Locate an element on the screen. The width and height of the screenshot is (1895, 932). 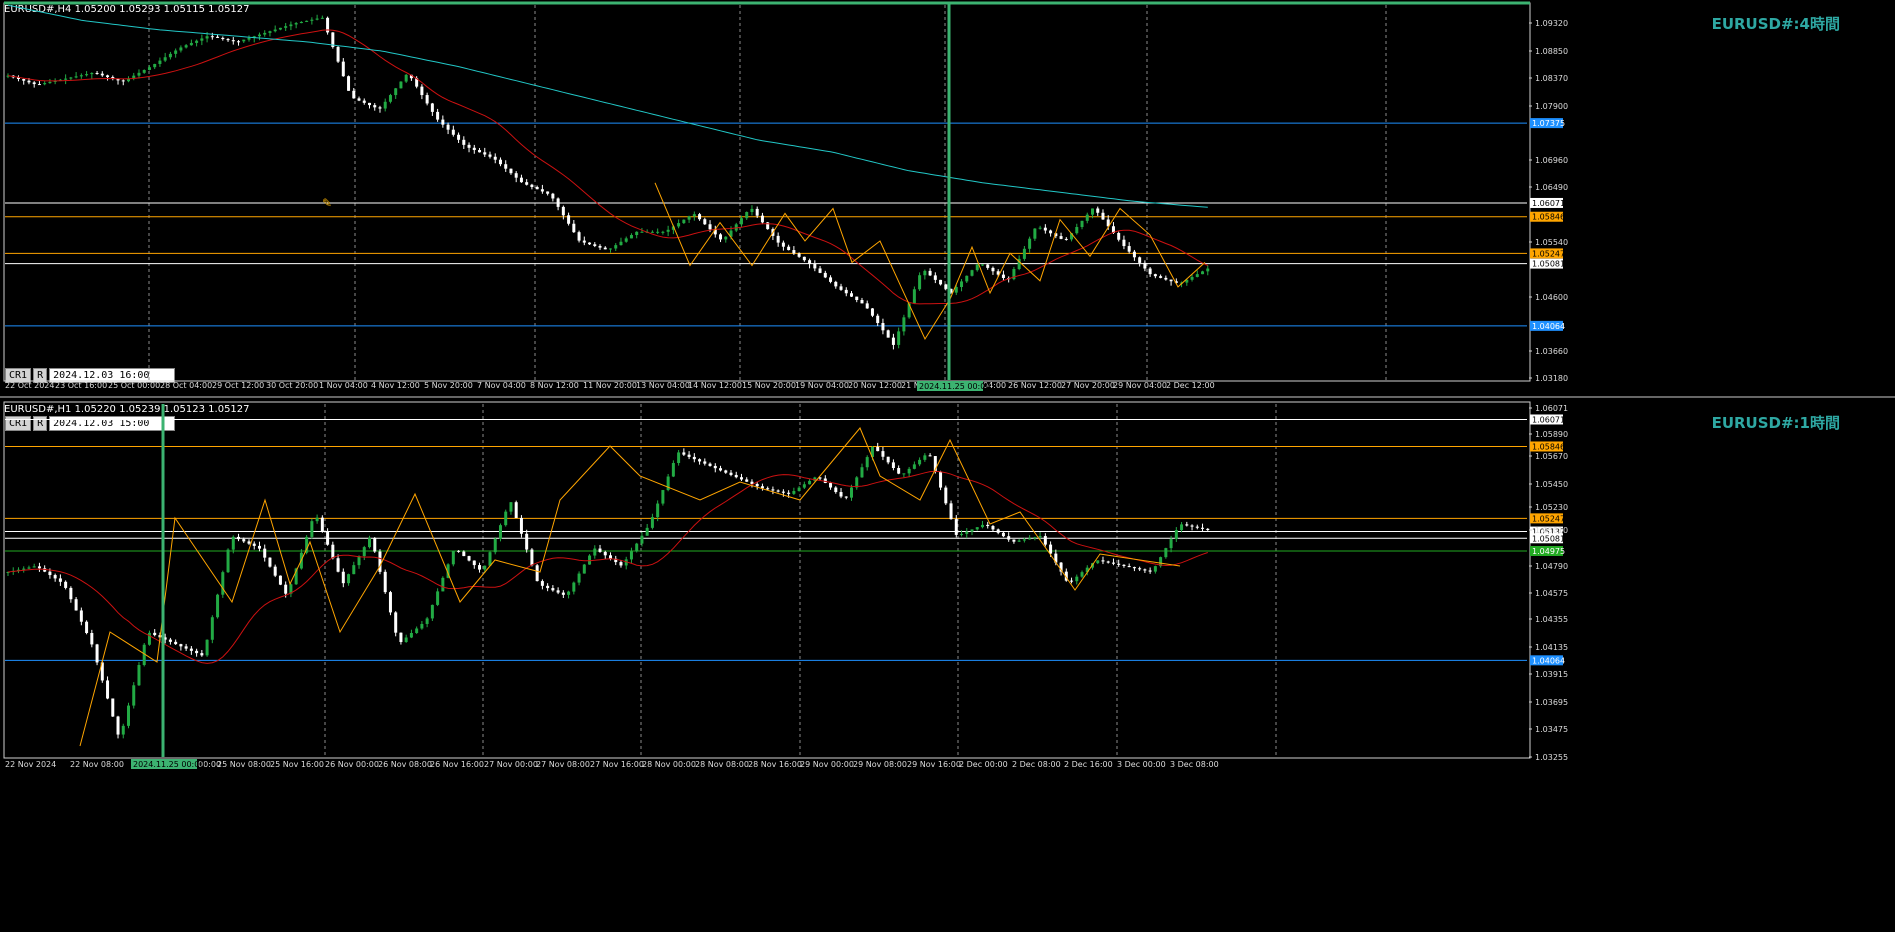
bottom_pane-price-tick: 1.06071 is located at coordinates (1551, 408).